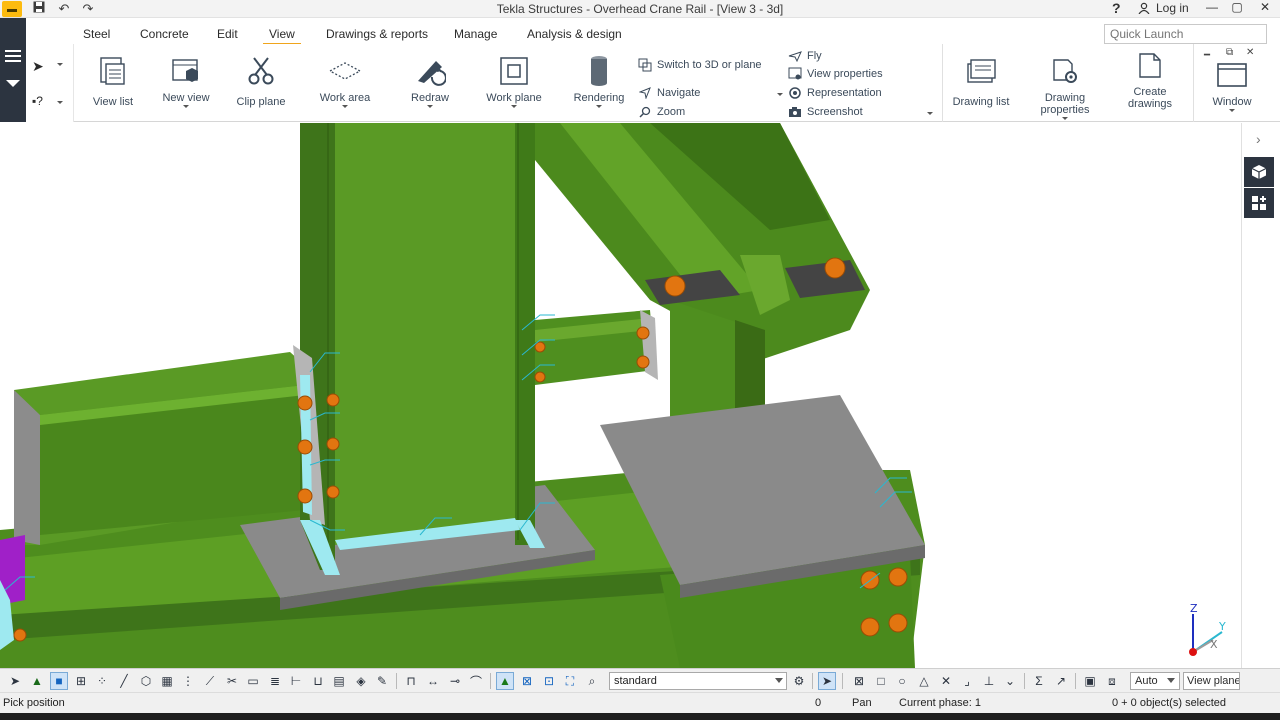 This screenshot has width=1280, height=720. Describe the element at coordinates (124, 681) in the screenshot. I see `select-line-icon: ╱` at that location.